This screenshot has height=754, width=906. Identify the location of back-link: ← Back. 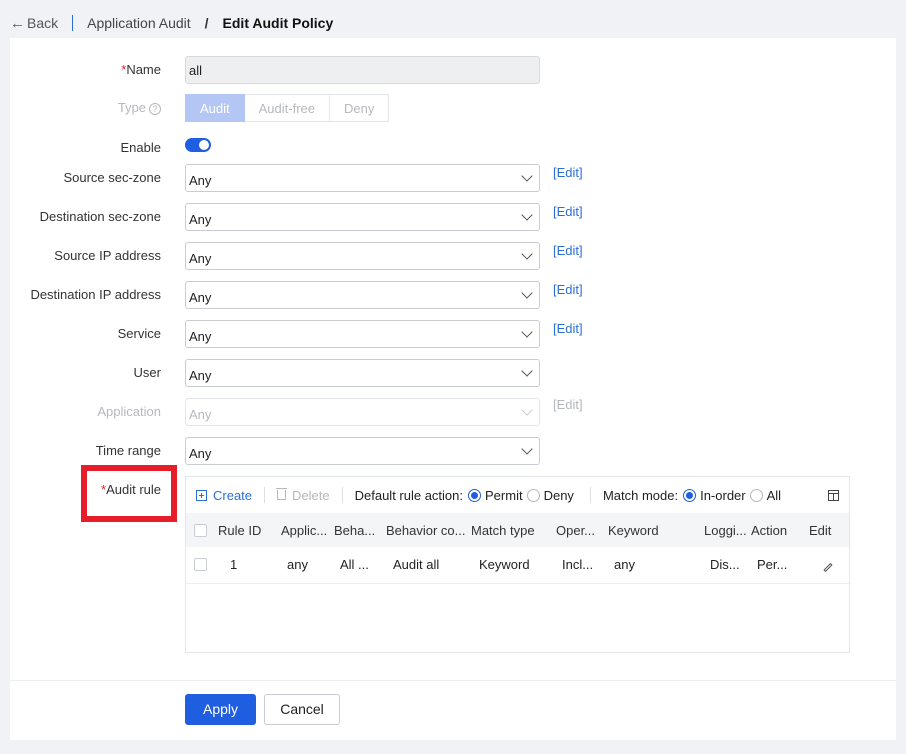
(34, 23).